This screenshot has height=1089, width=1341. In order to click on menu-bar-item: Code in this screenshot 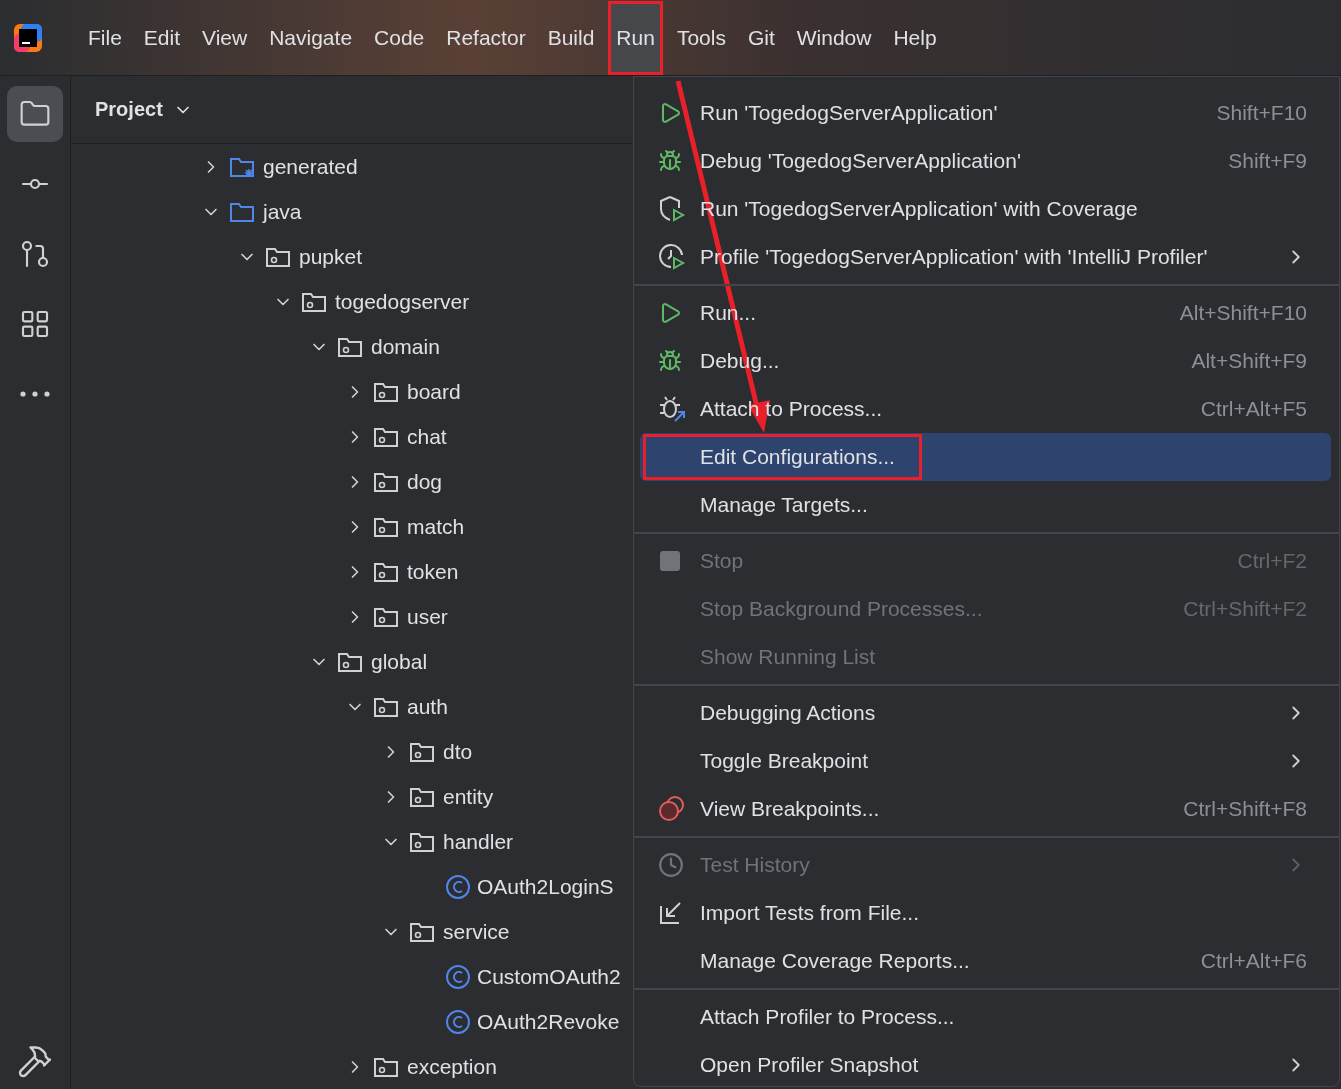, I will do `click(399, 37)`.